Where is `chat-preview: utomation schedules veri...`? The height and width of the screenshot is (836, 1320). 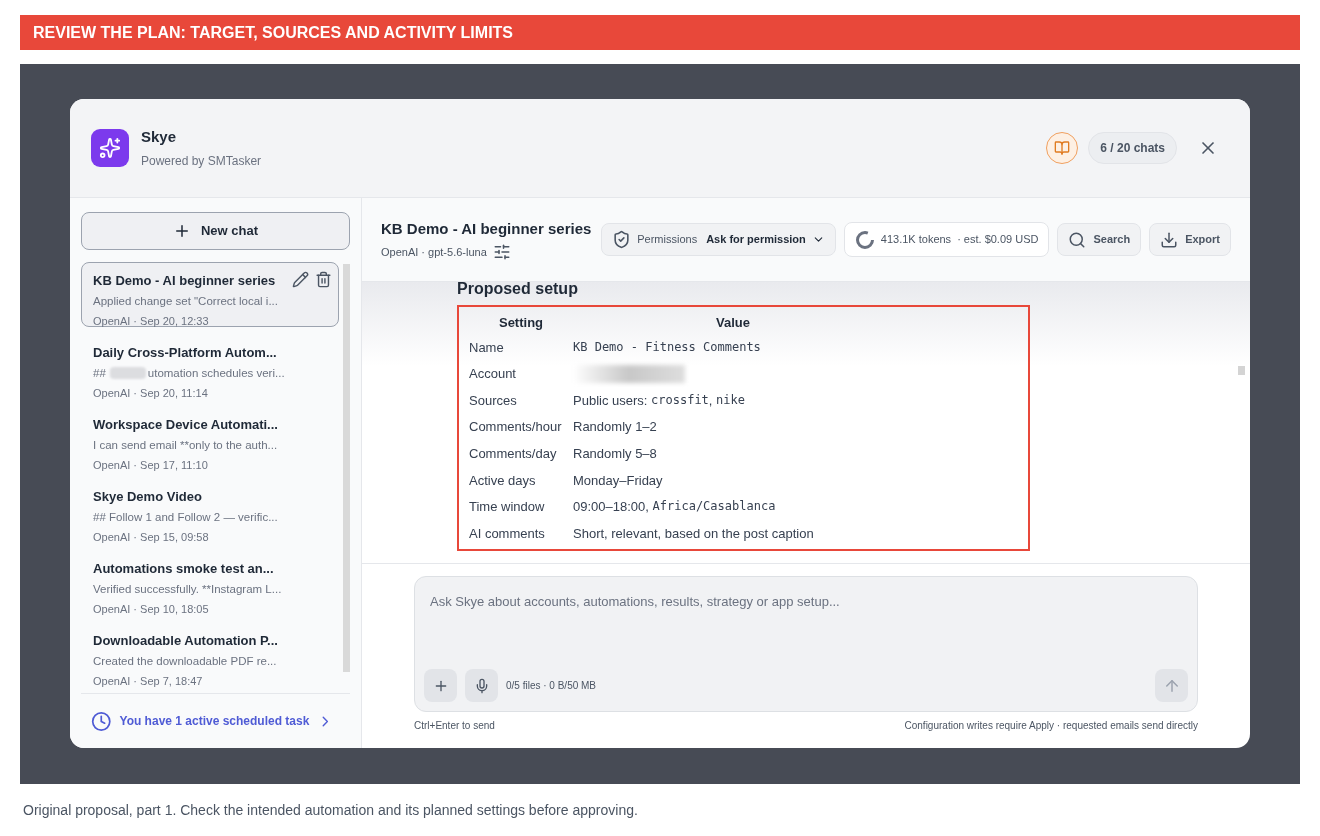 chat-preview: utomation schedules veri... is located at coordinates (216, 373).